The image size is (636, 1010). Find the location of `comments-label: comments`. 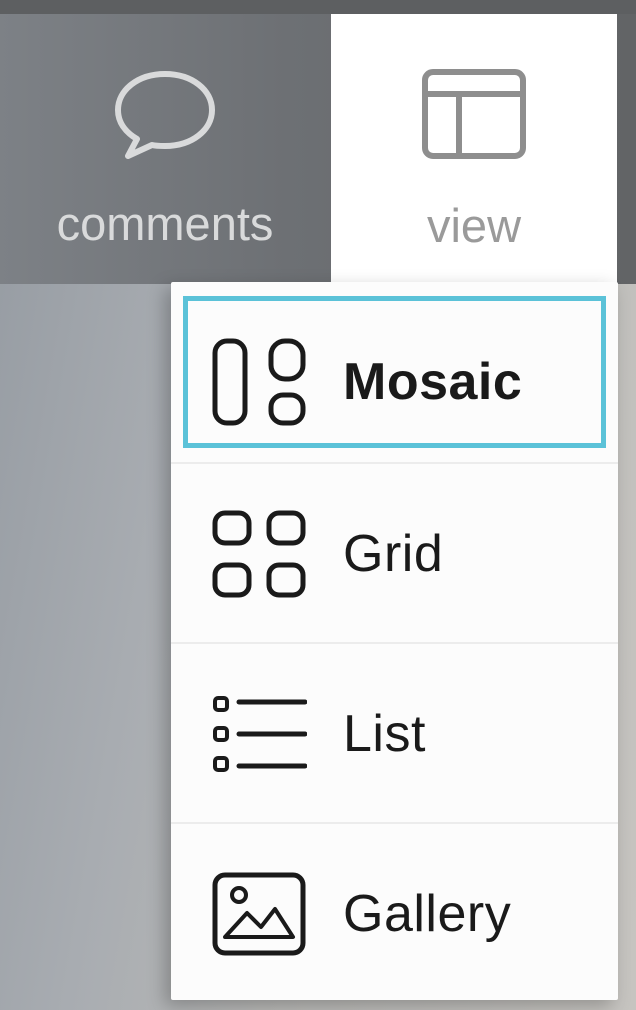

comments-label: comments is located at coordinates (165, 223).